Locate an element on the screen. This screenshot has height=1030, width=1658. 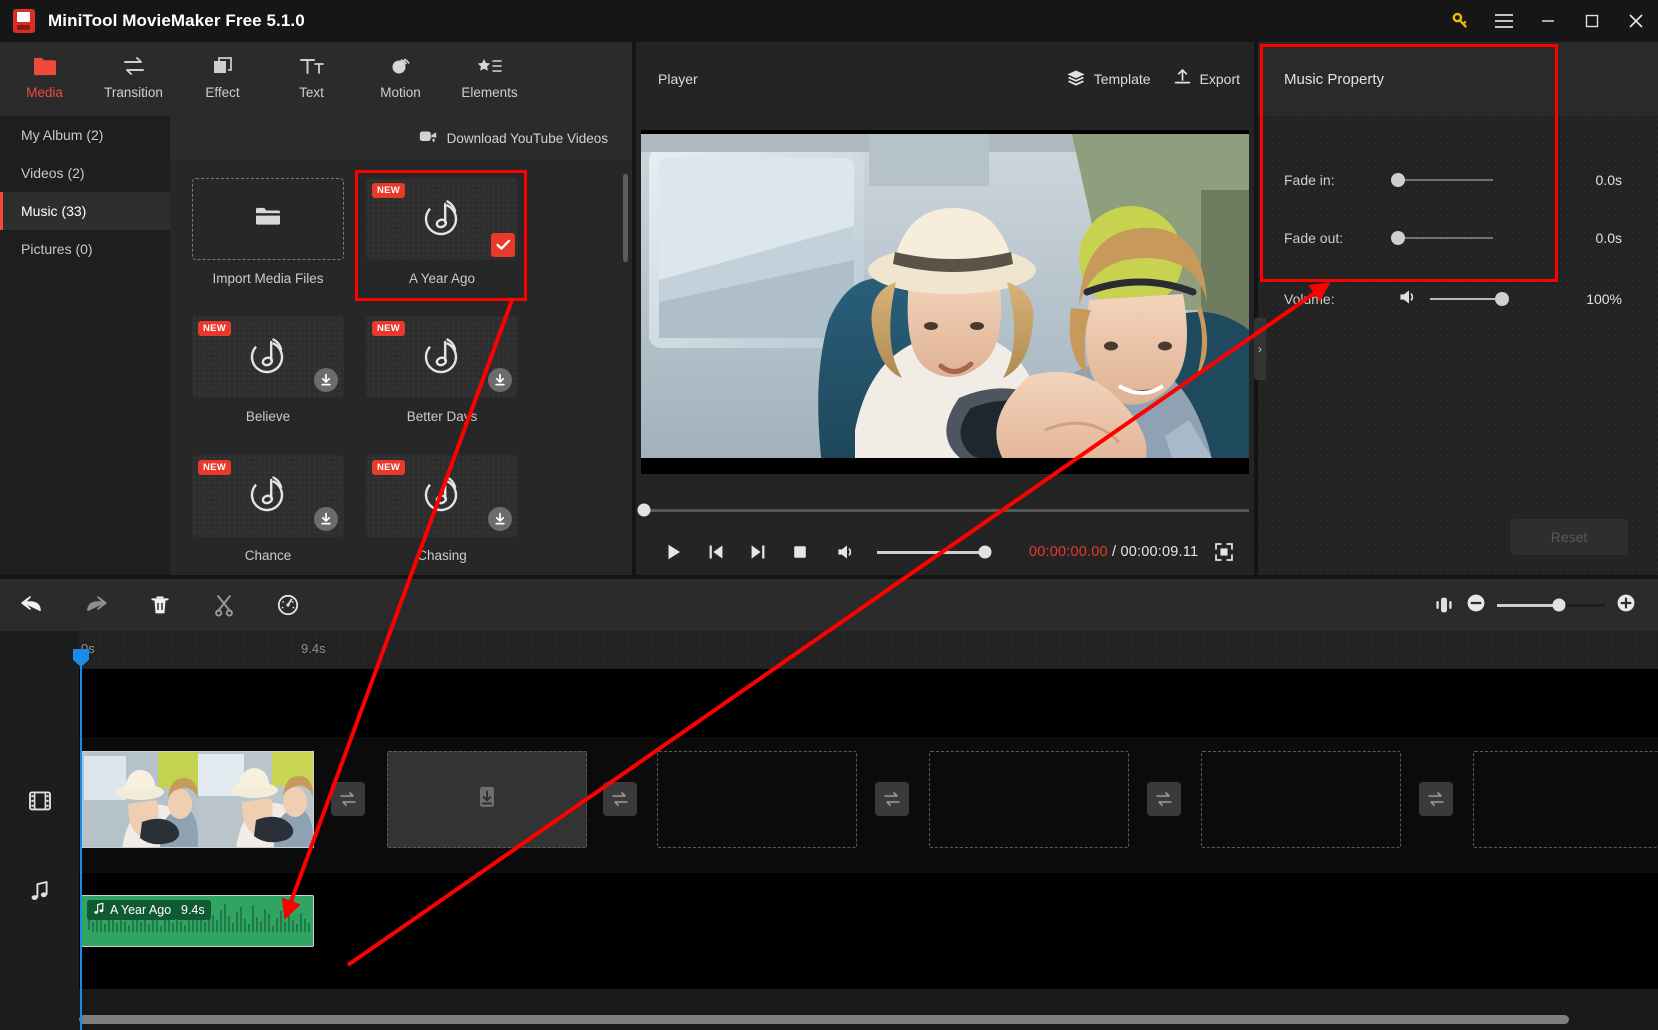
media-item-believe: NEW Believe is located at coordinates (268, 376).